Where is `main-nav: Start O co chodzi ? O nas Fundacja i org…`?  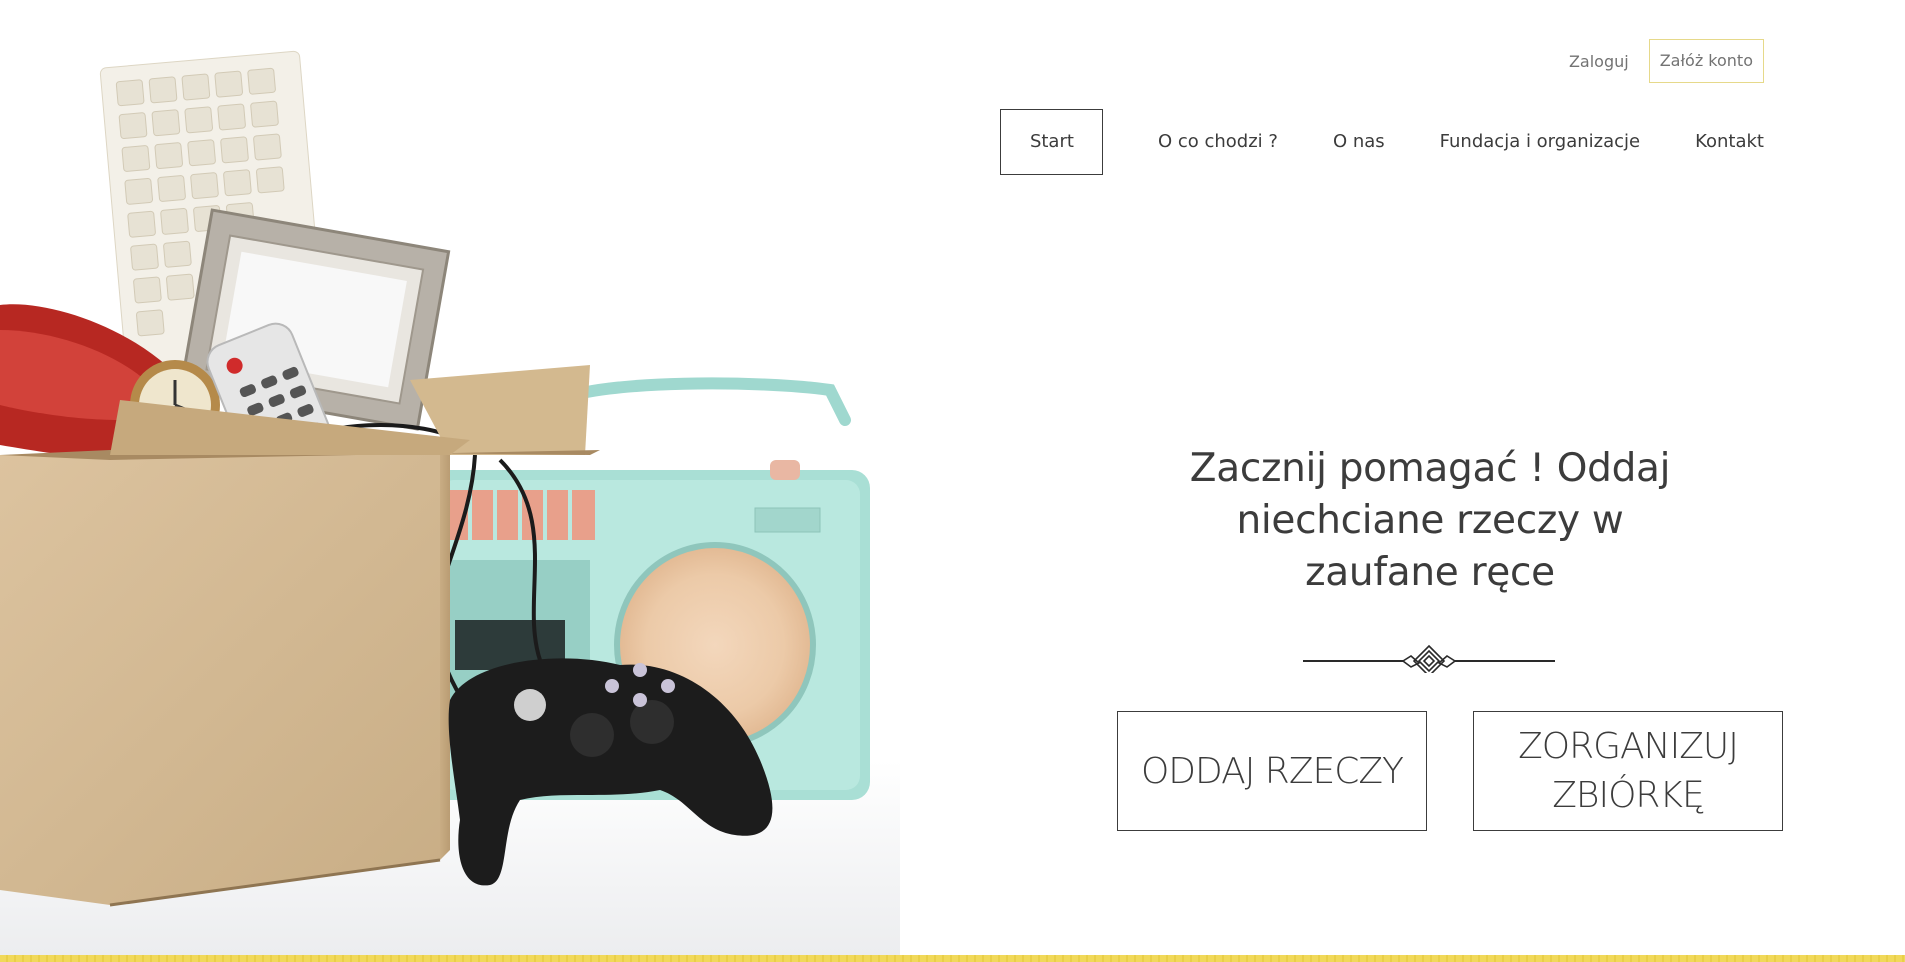 main-nav: Start O co chodzi ? O nas Fundacja i org… is located at coordinates (1381, 142).